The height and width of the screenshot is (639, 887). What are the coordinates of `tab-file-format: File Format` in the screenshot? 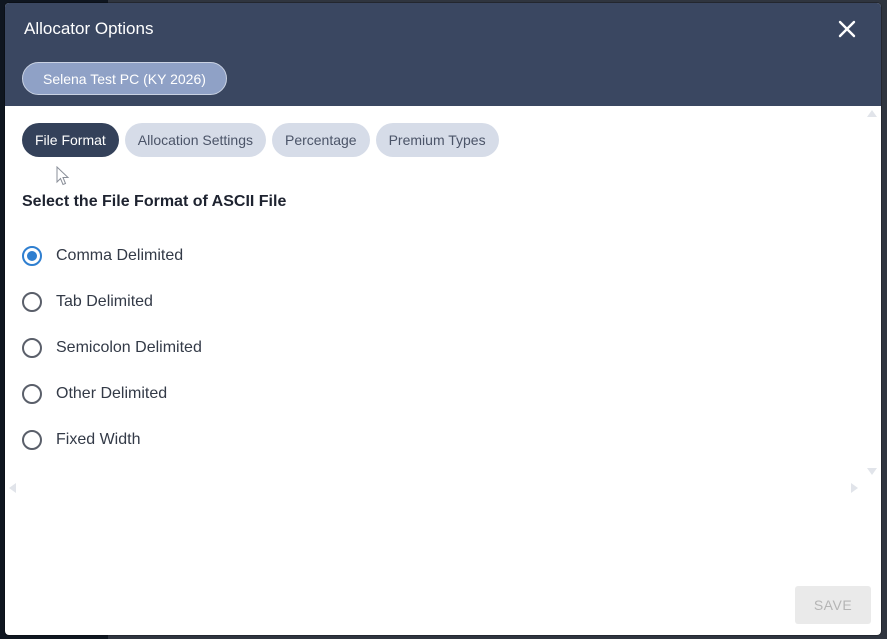 It's located at (70, 140).